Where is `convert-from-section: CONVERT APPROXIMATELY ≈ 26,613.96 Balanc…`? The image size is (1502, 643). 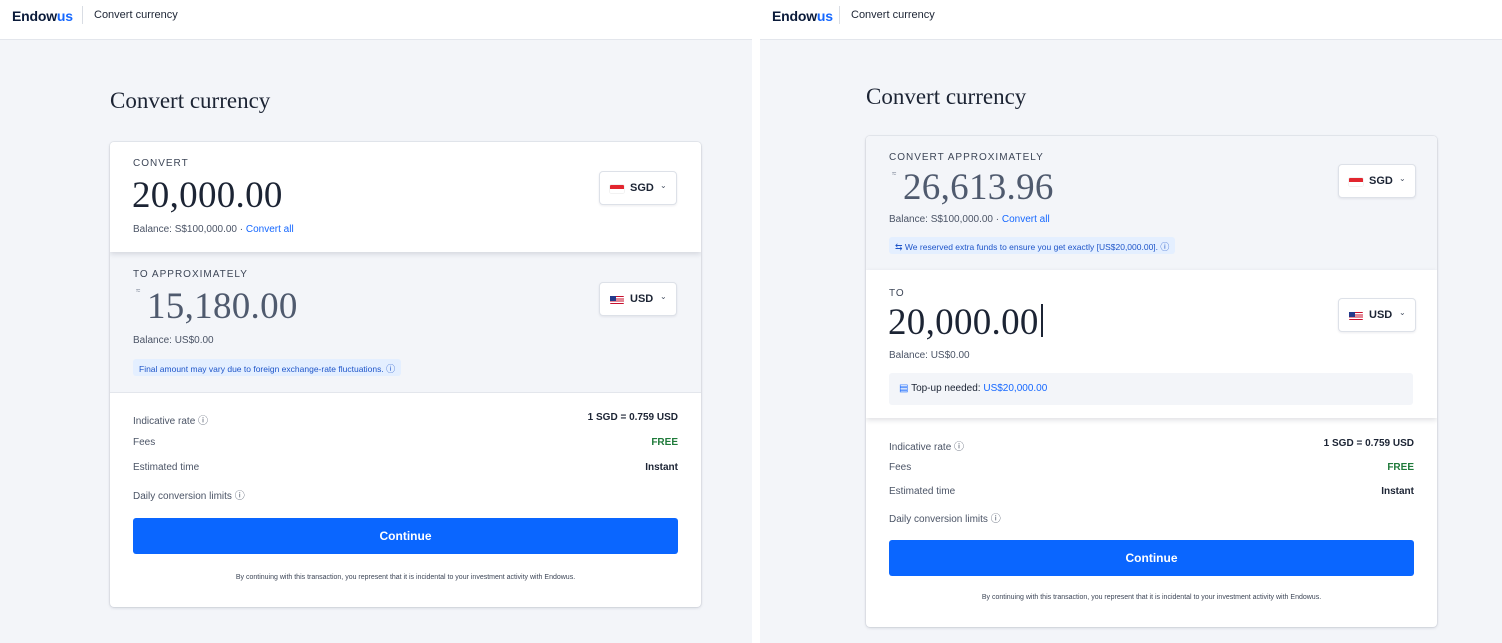
convert-from-section: CONVERT APPROXIMATELY ≈ 26,613.96 Balanc… is located at coordinates (1151, 203).